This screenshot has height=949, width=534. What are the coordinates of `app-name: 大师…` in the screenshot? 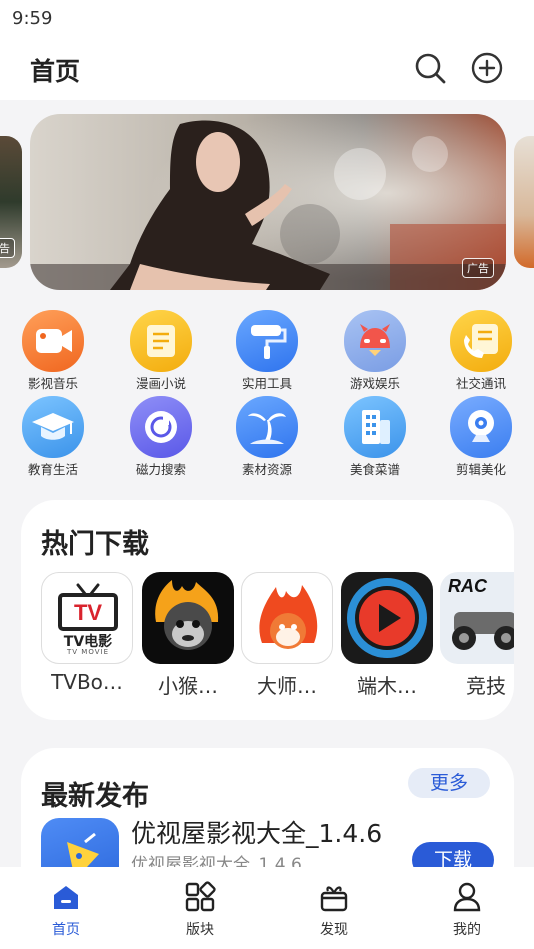 It's located at (287, 686).